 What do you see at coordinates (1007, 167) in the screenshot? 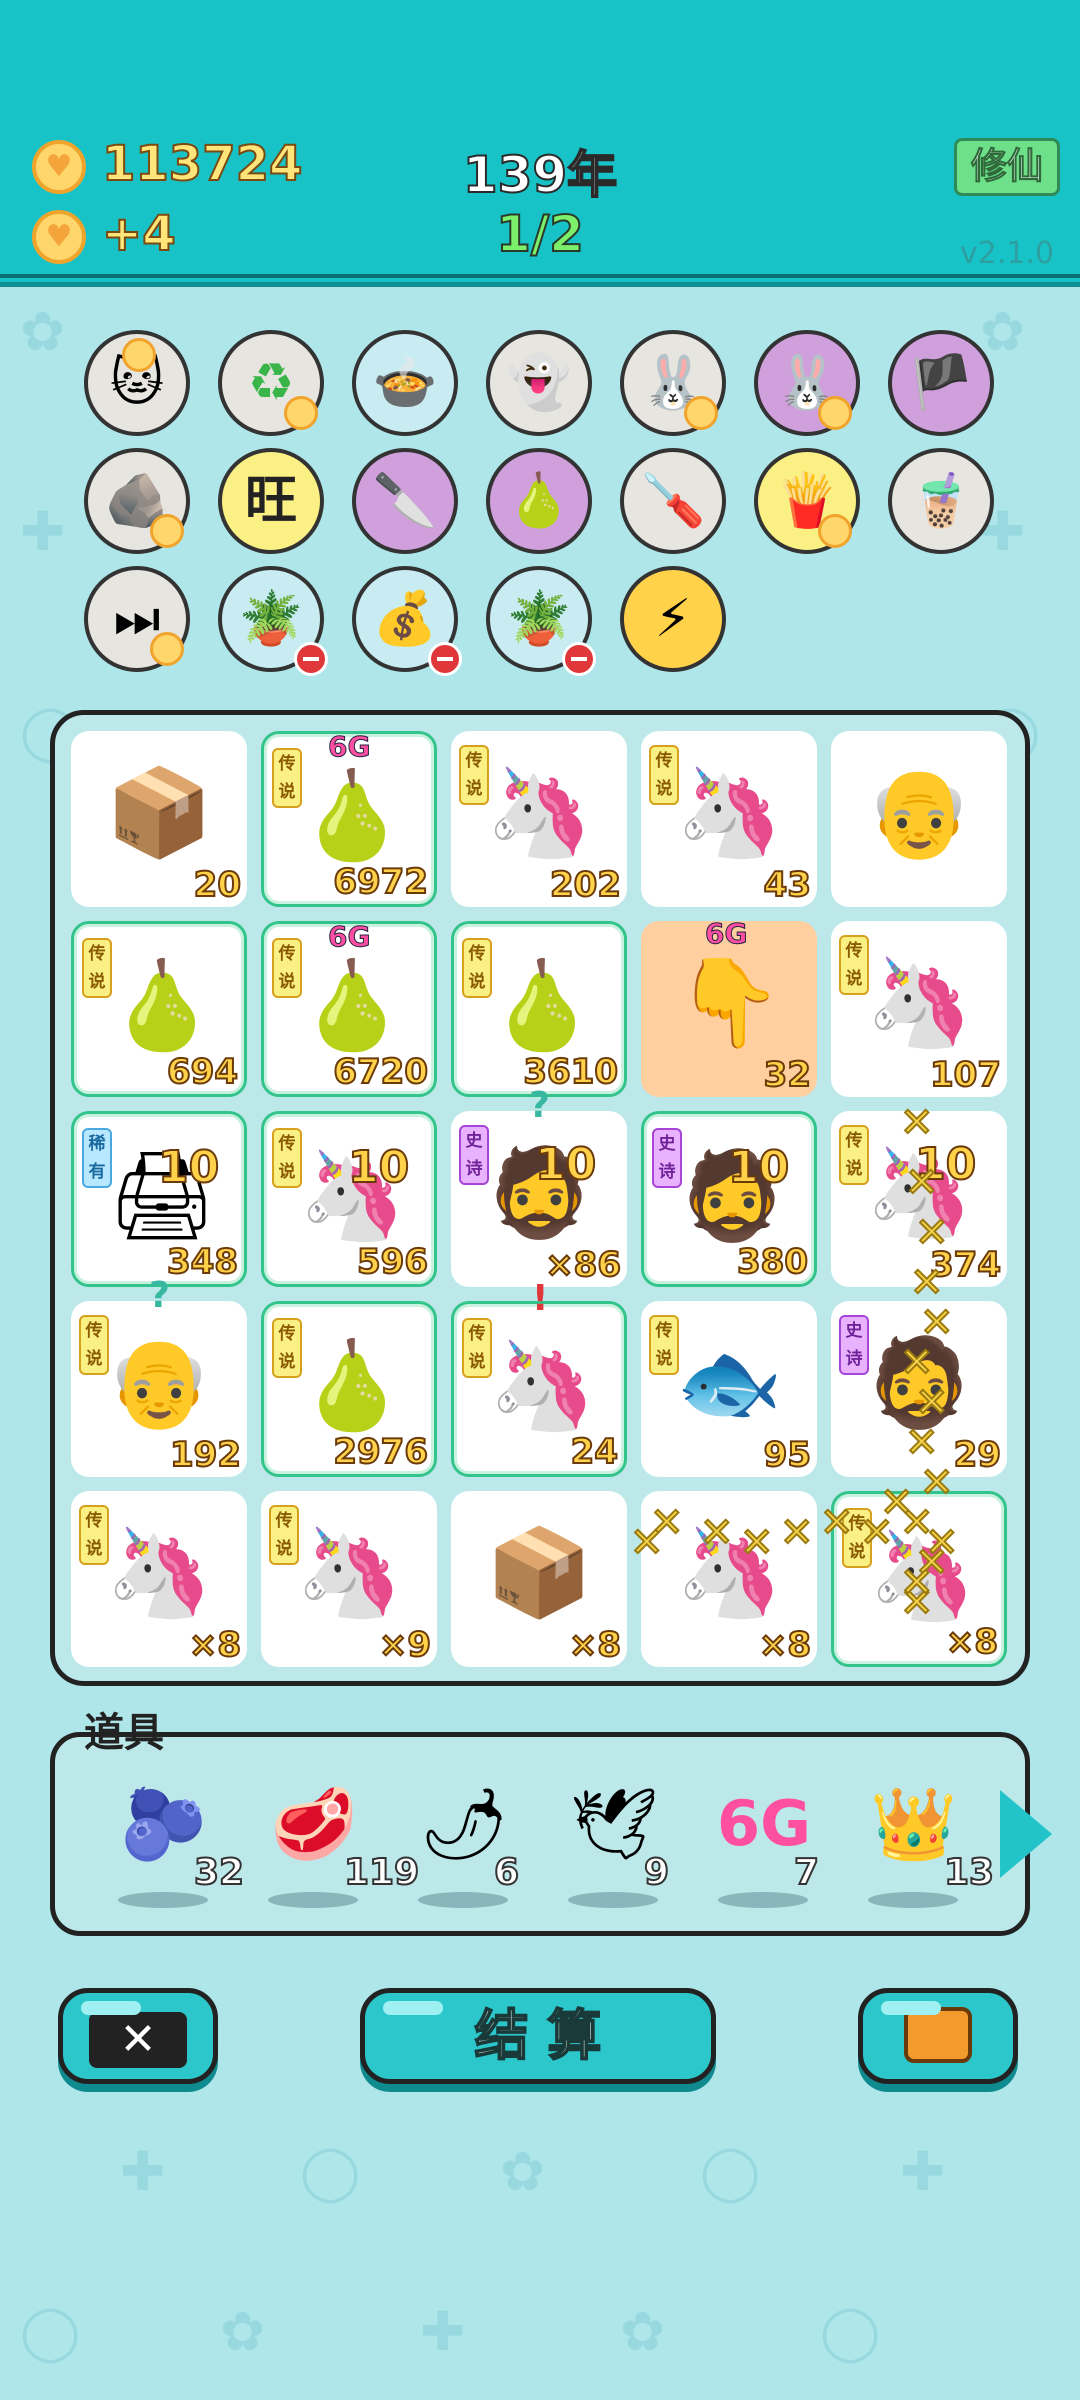
I see `cultivate-button: 修仙` at bounding box center [1007, 167].